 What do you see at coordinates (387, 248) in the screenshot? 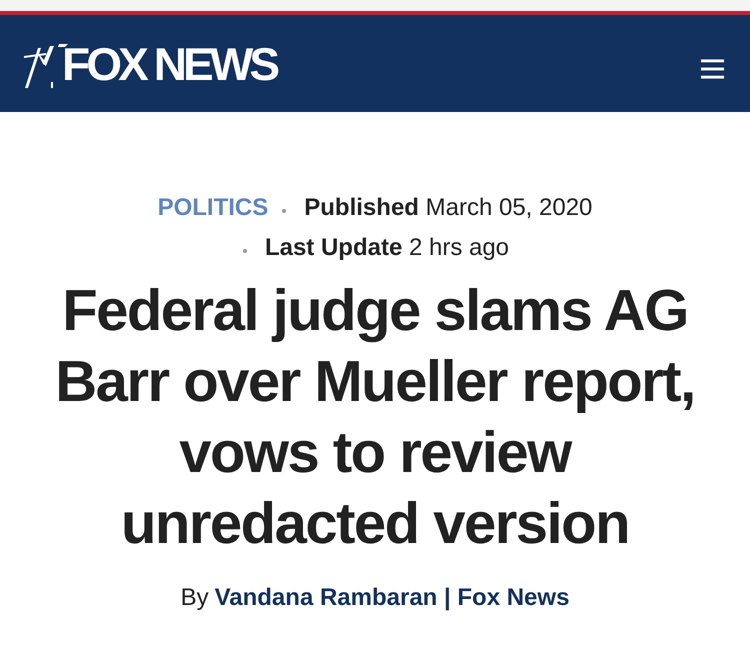
I see `last-update-time: Last Update 2 hrs ago` at bounding box center [387, 248].